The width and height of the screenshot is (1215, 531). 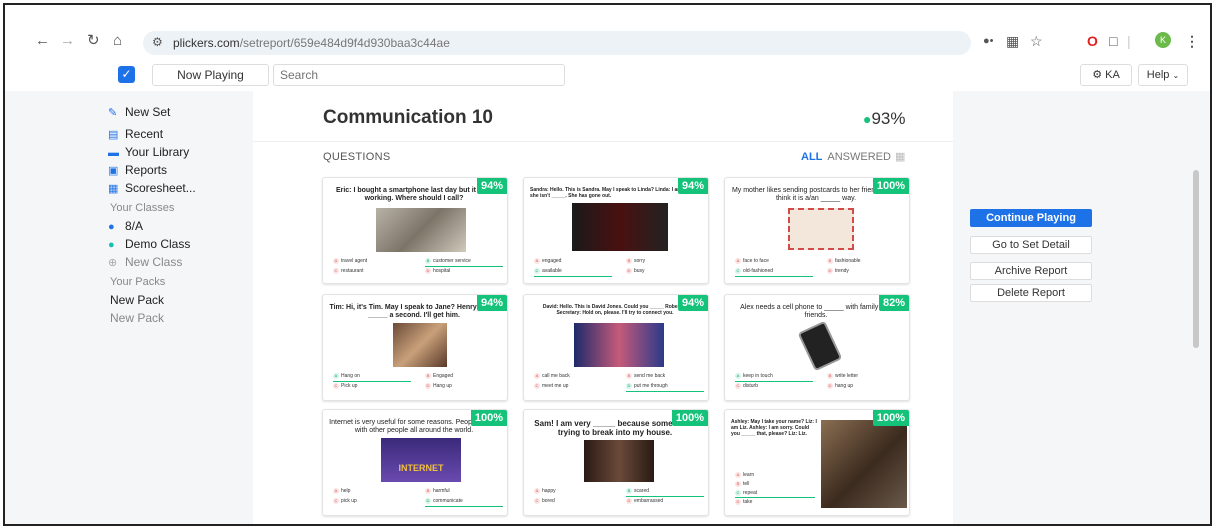 I want to click on choice-a: Akeep in touch, so click(x=754, y=376).